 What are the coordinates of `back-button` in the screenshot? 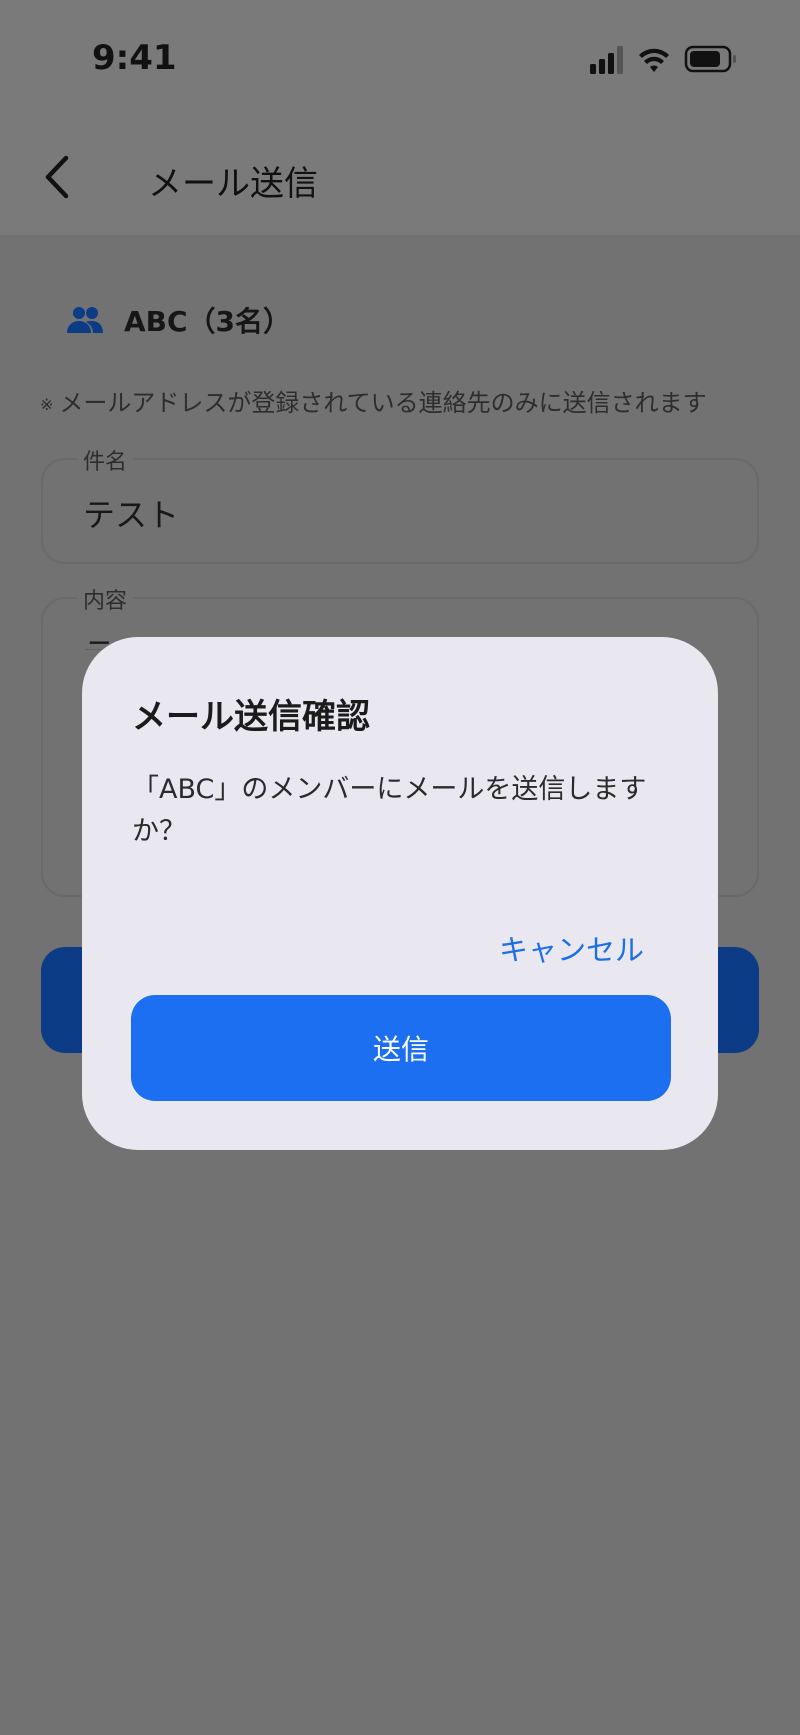 It's located at (58, 177).